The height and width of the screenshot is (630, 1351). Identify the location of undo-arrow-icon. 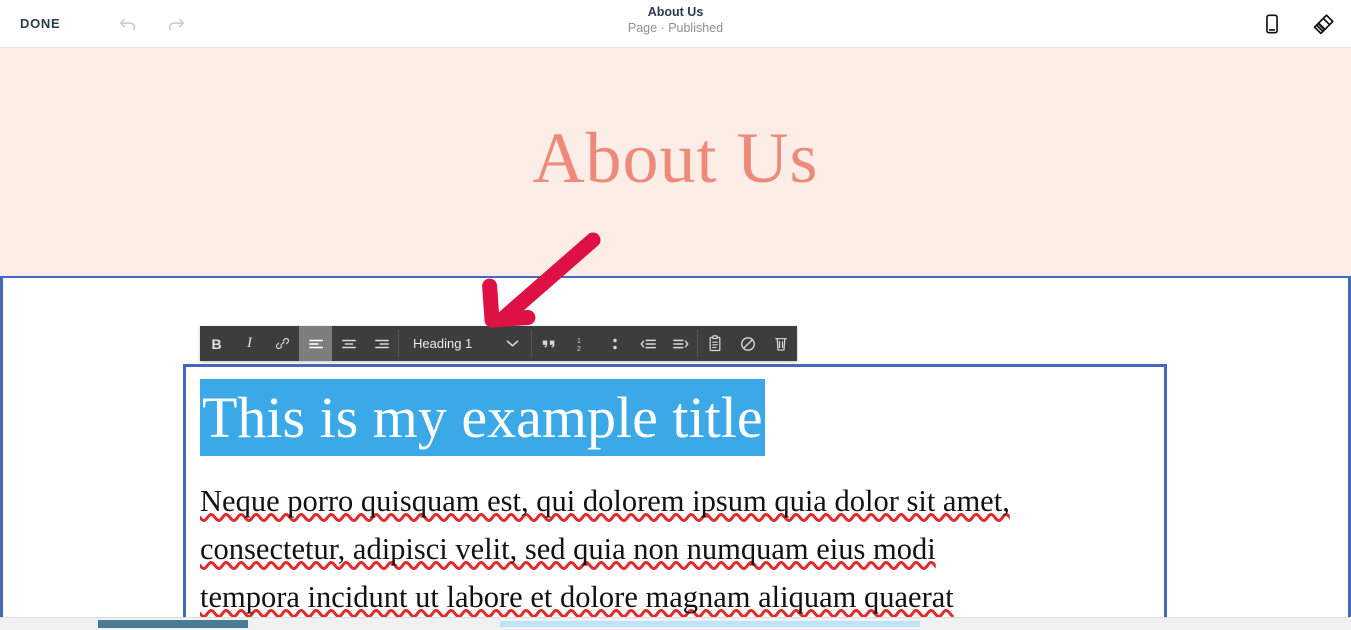
(128, 24).